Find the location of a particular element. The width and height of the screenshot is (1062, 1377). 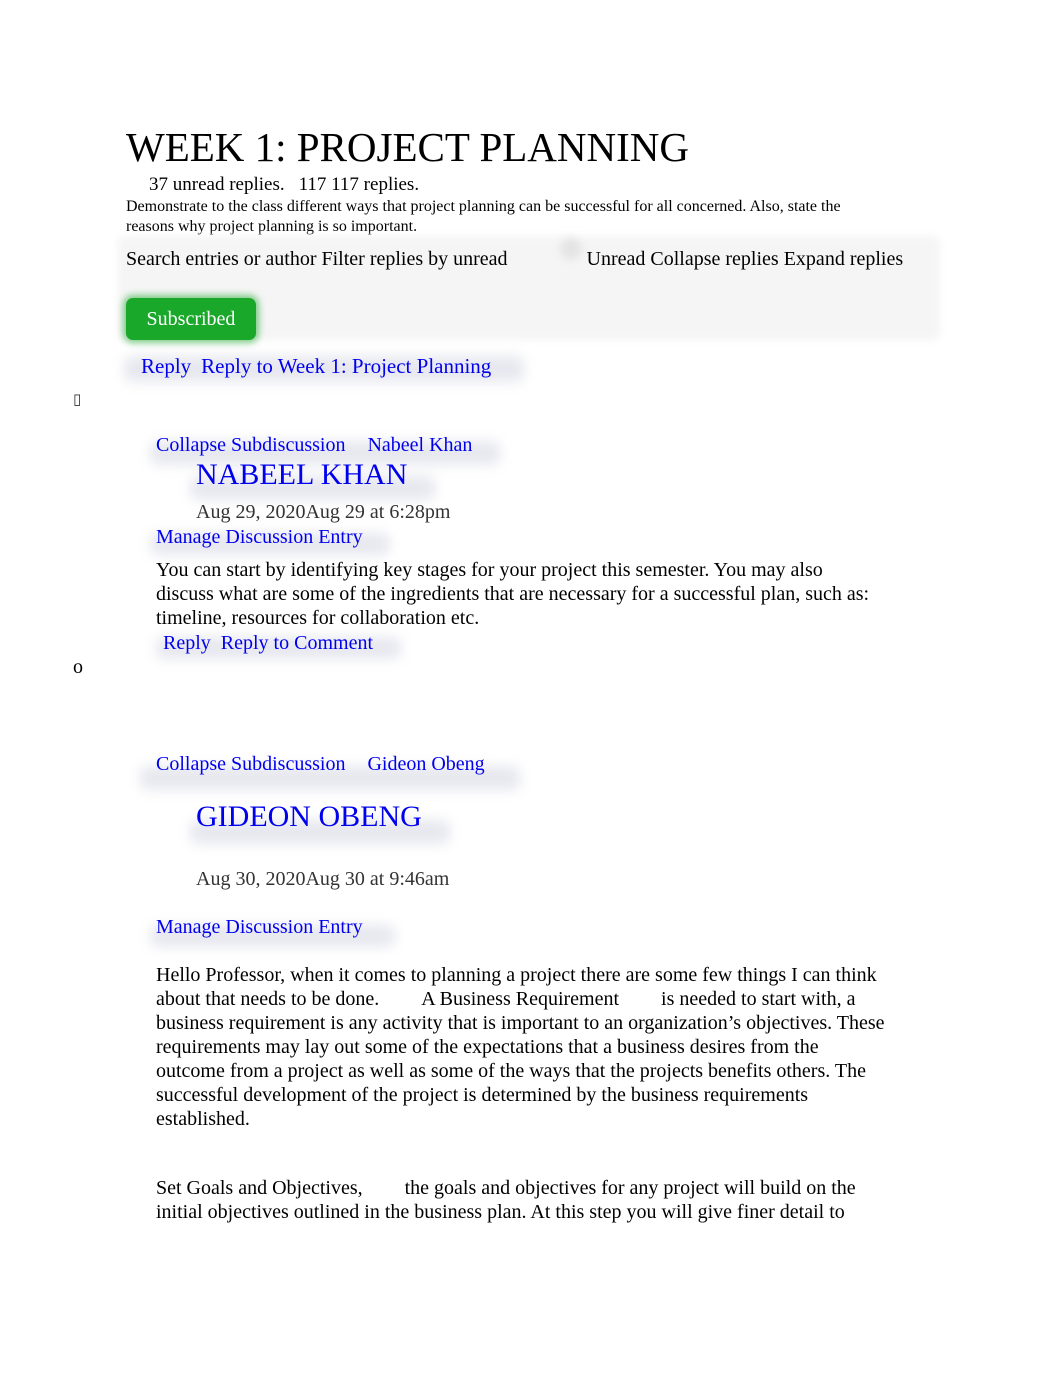

unread-replies-count: 37 unread replies. is located at coordinates (217, 184).